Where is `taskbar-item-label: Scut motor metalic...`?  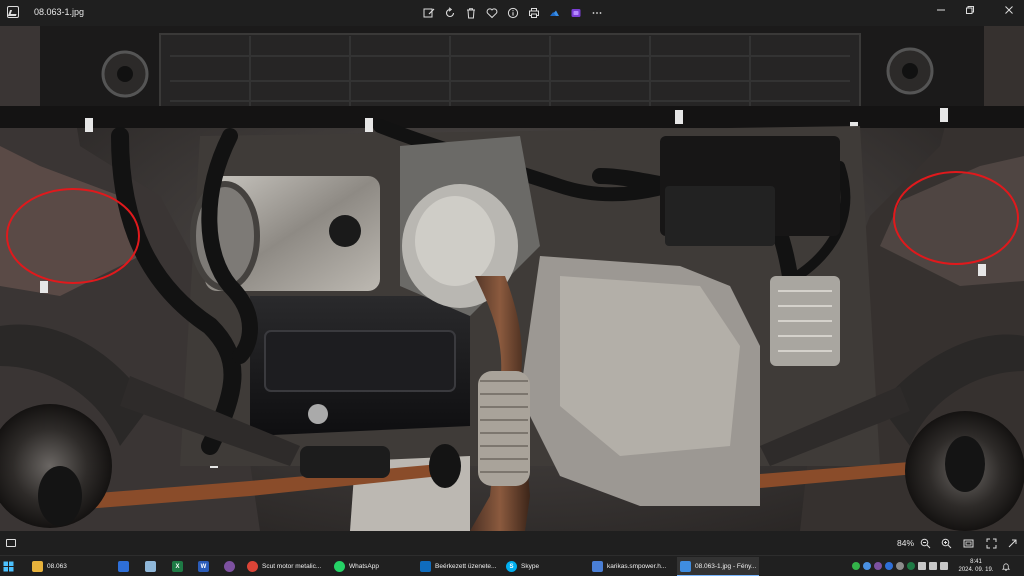
taskbar-item-label: Scut motor metalic... is located at coordinates (292, 566).